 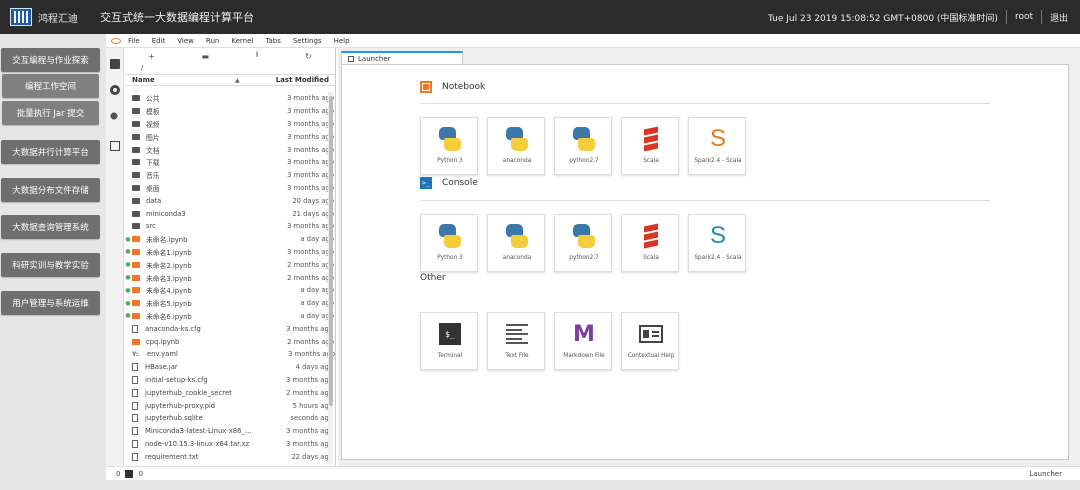 What do you see at coordinates (230, 111) in the screenshot?
I see `file-row: 模板 3 months ago` at bounding box center [230, 111].